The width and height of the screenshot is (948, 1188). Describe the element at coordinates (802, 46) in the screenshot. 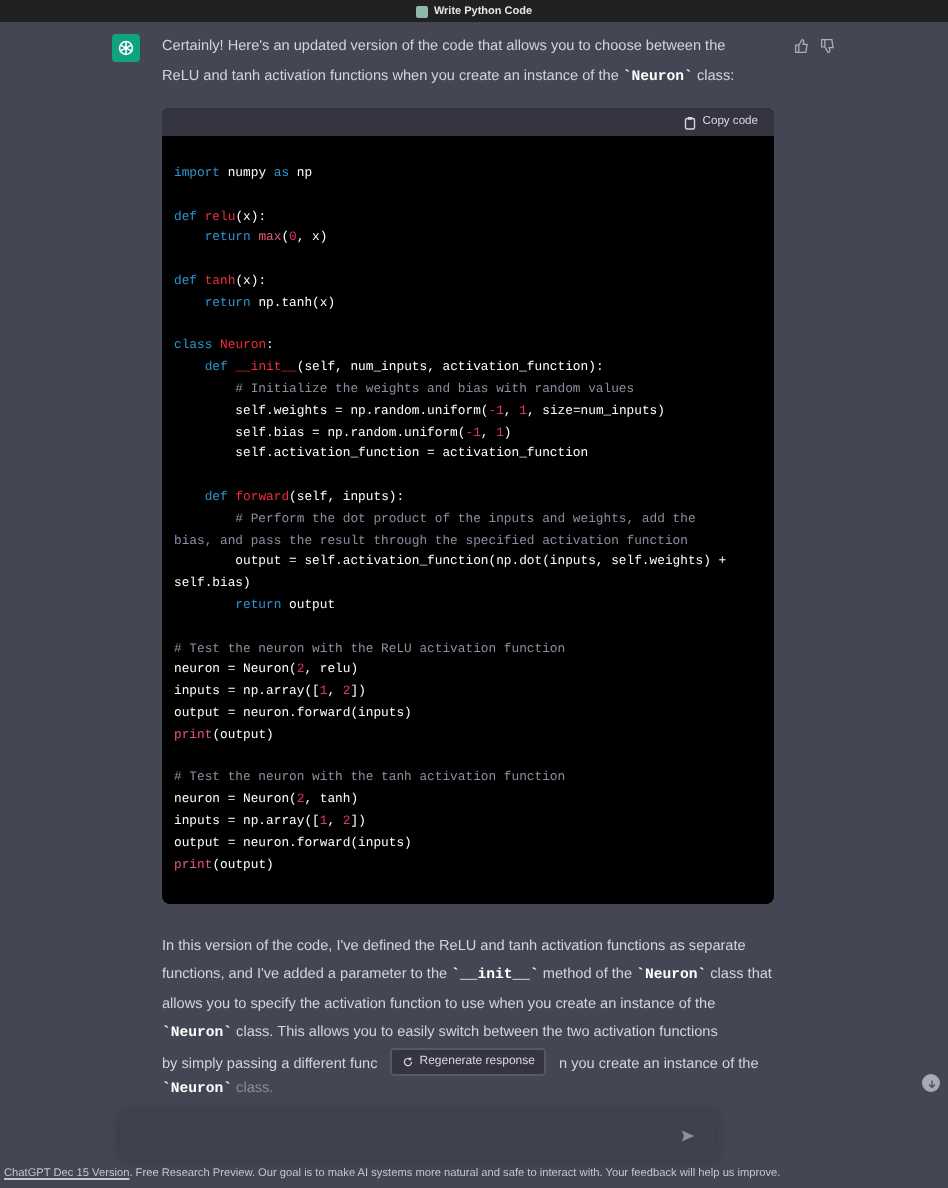

I see `thumbs-up-icon` at that location.